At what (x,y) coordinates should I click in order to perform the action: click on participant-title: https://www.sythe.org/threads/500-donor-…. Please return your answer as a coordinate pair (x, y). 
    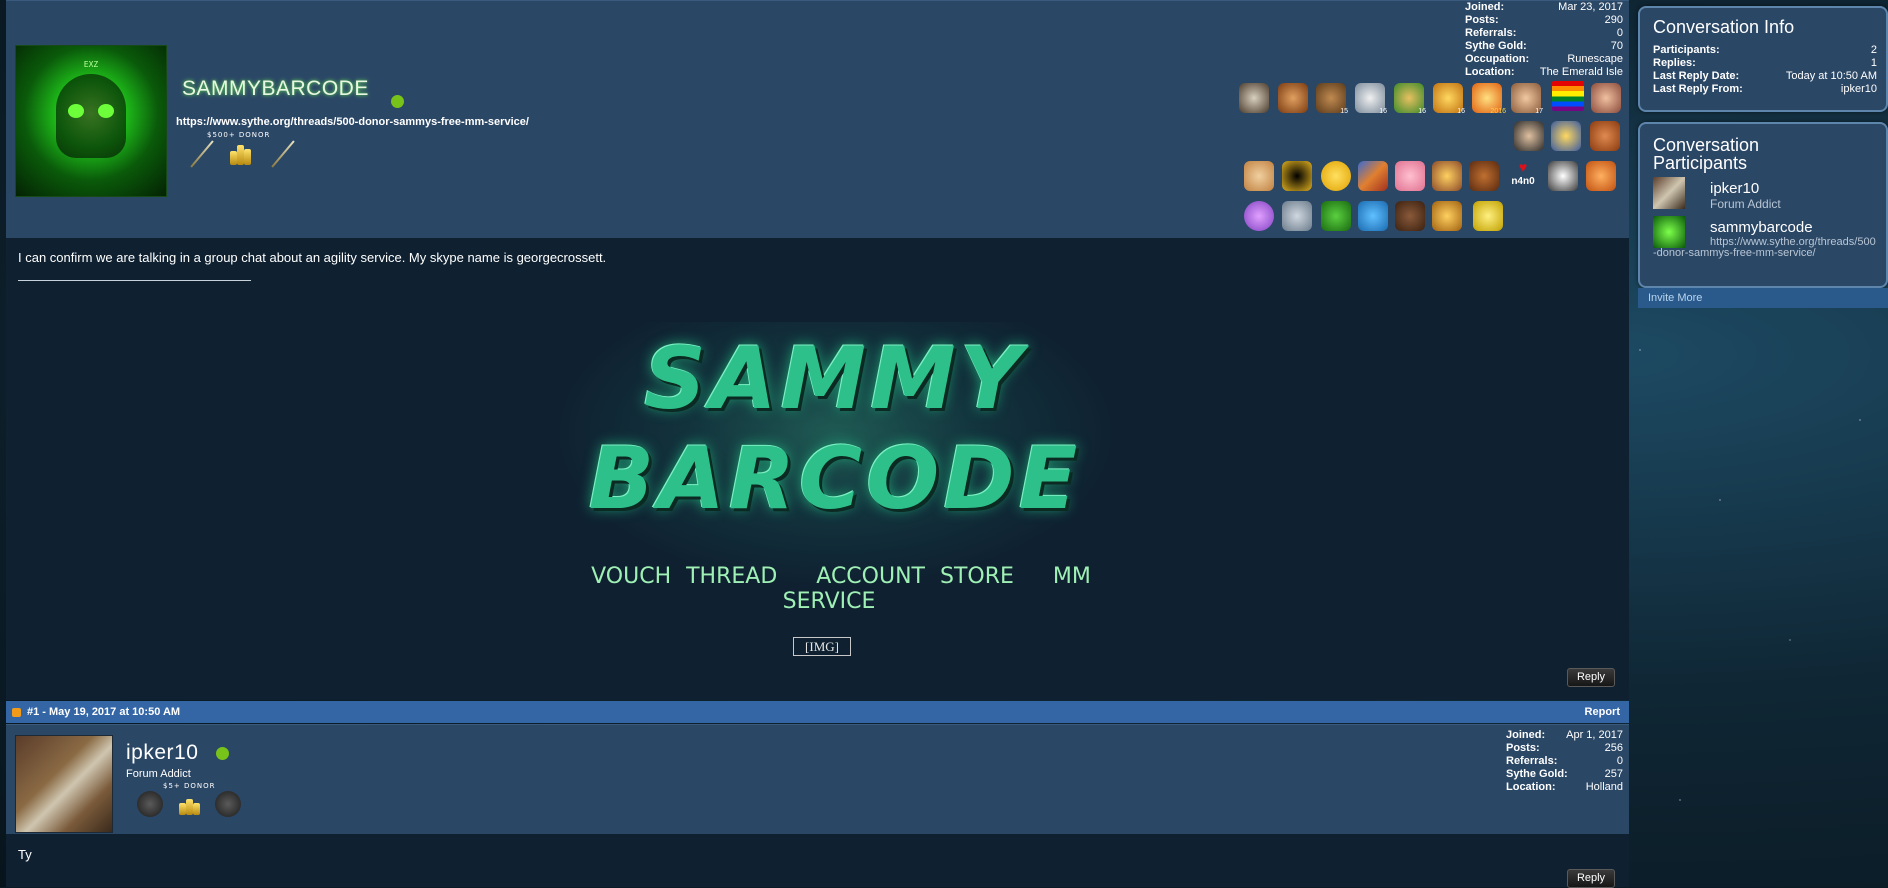
    Looking at the image, I should click on (1764, 247).